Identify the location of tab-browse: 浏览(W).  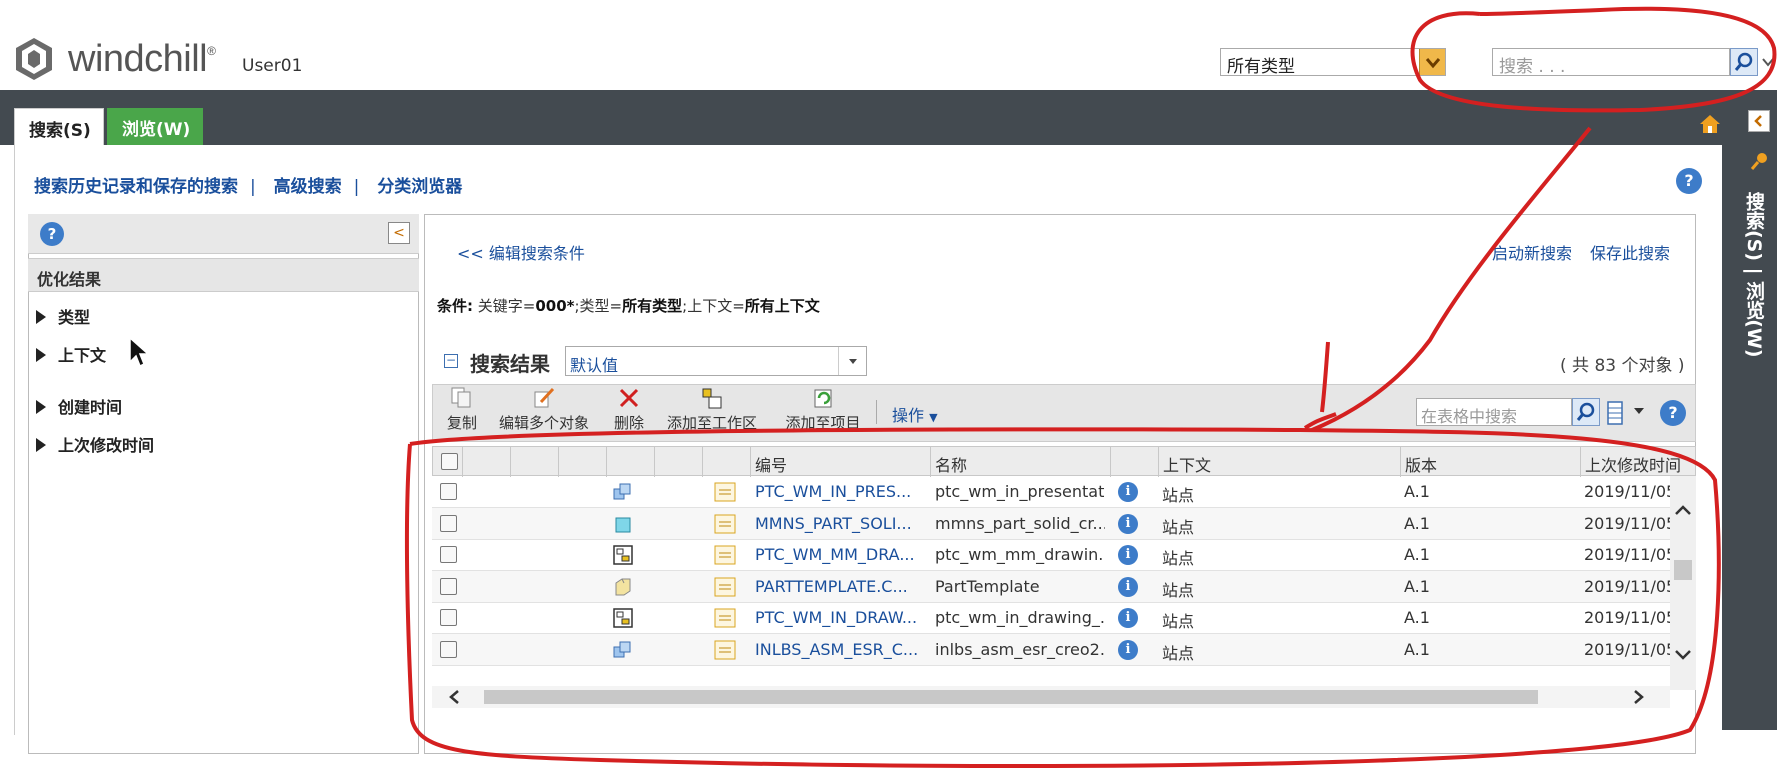
(155, 126).